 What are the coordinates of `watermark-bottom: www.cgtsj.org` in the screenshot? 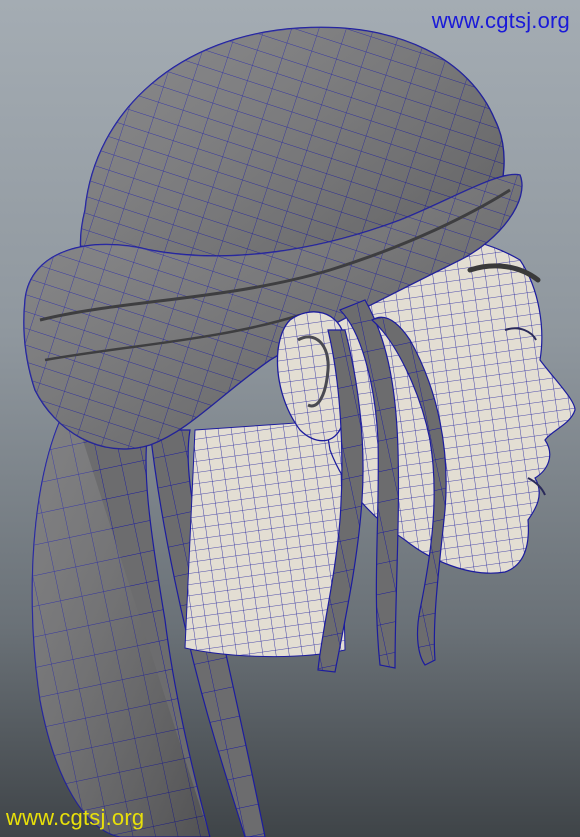 It's located at (75, 817).